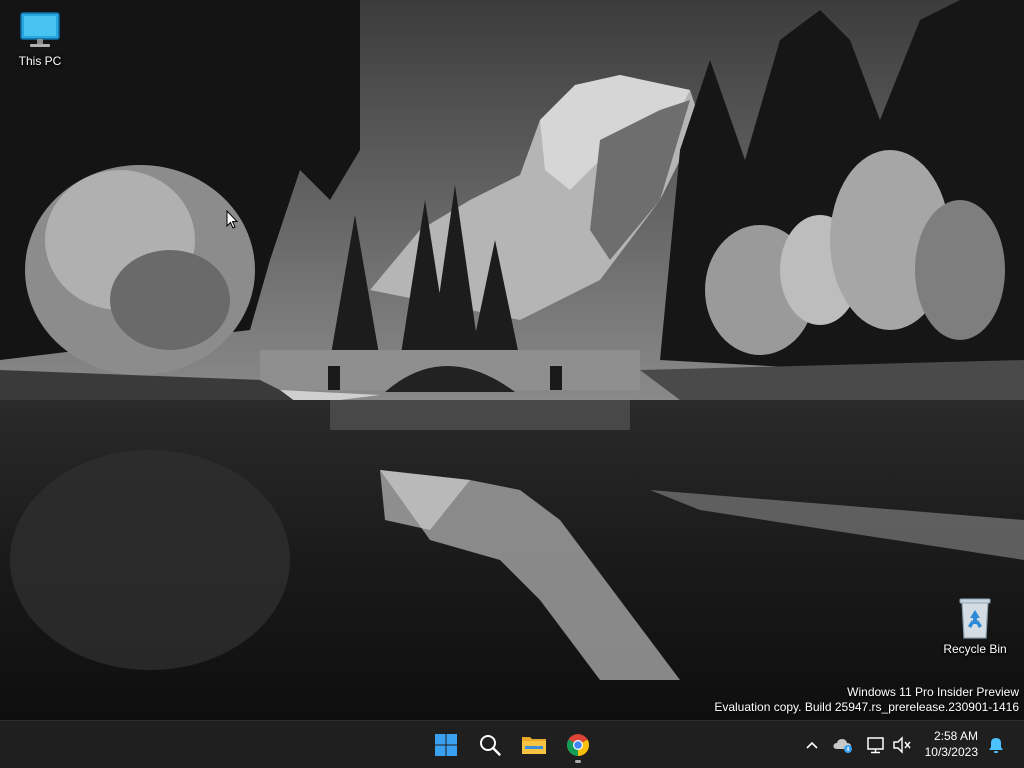 Image resolution: width=1024 pixels, height=768 pixels. I want to click on notifications-button, so click(996, 745).